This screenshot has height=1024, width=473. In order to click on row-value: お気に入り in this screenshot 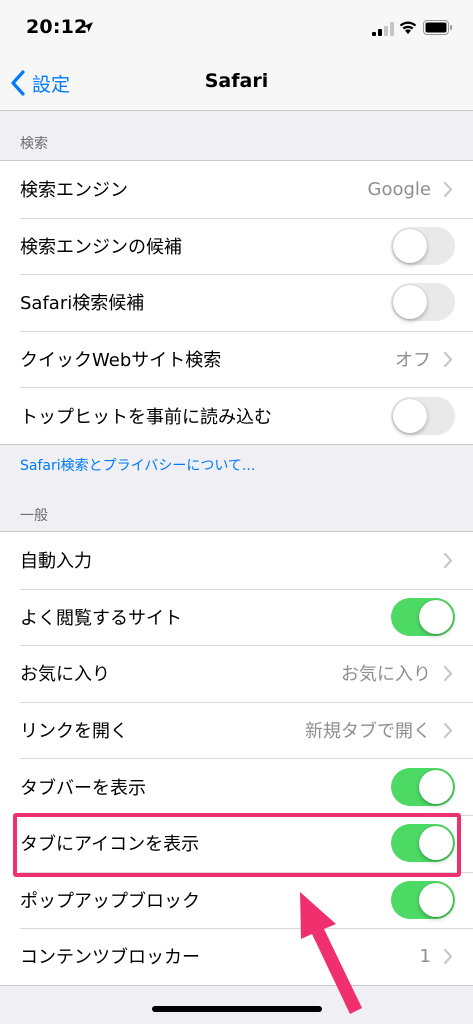, I will do `click(386, 675)`.